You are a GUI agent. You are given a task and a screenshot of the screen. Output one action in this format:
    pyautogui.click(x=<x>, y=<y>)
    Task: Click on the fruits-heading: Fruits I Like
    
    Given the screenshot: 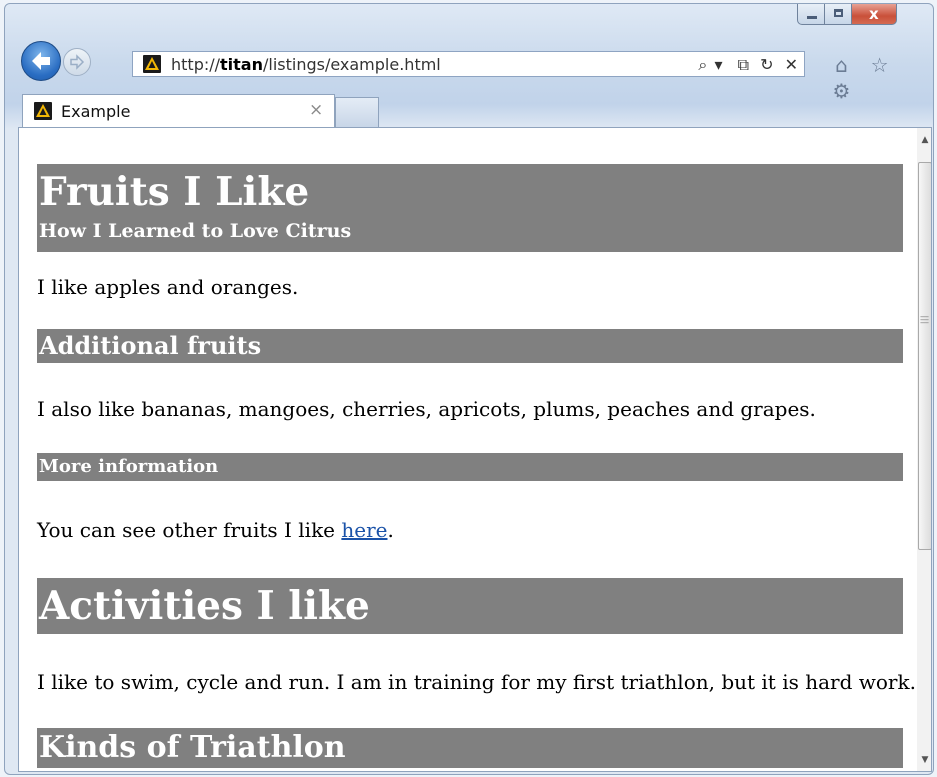 What is the action you would take?
    pyautogui.click(x=174, y=192)
    